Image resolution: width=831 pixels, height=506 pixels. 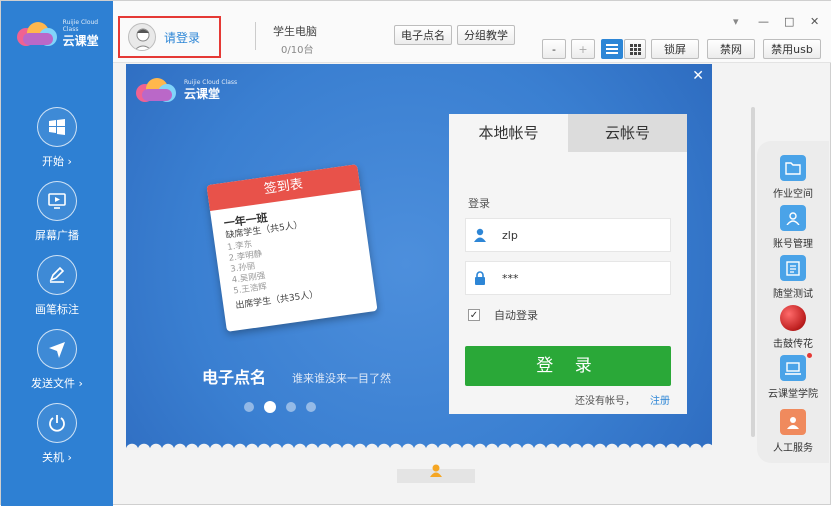 I want to click on auto-login-checkbox: ✓ 自动登录, so click(x=503, y=315).